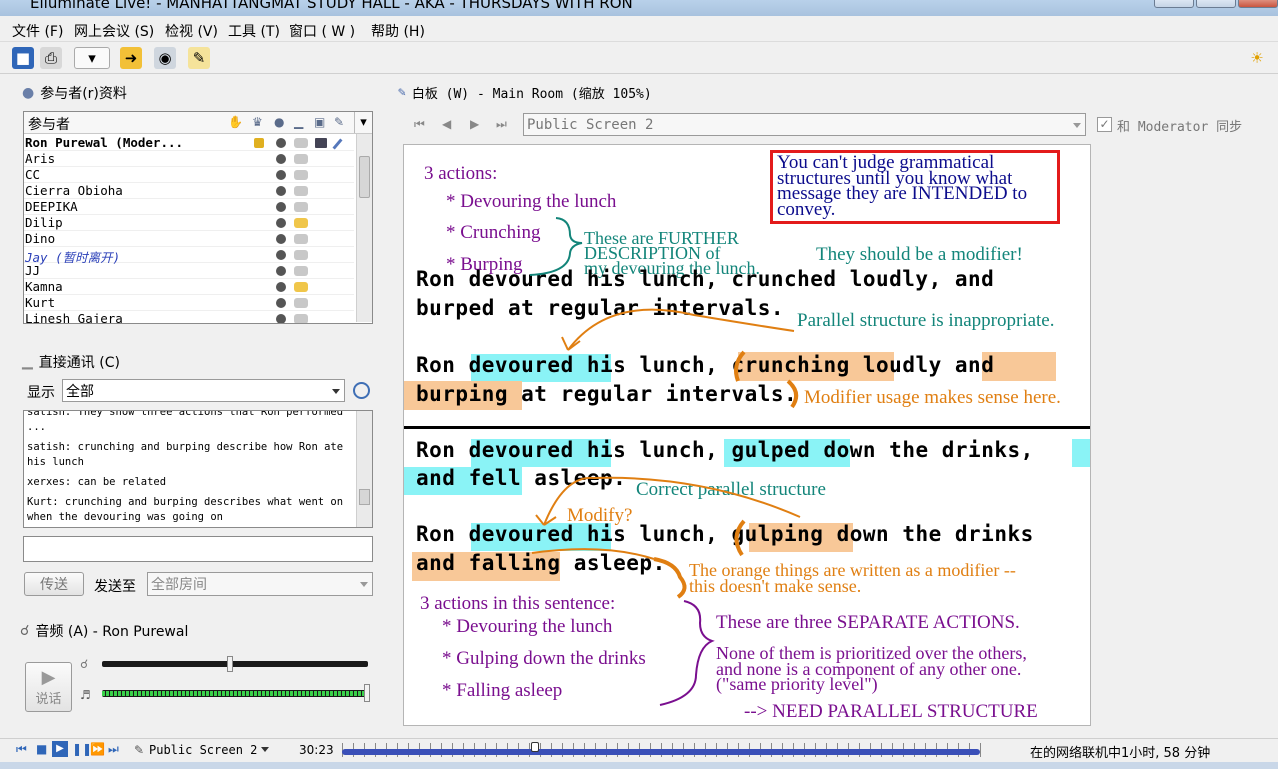  What do you see at coordinates (189, 159) in the screenshot?
I see `participant-row: Aris` at bounding box center [189, 159].